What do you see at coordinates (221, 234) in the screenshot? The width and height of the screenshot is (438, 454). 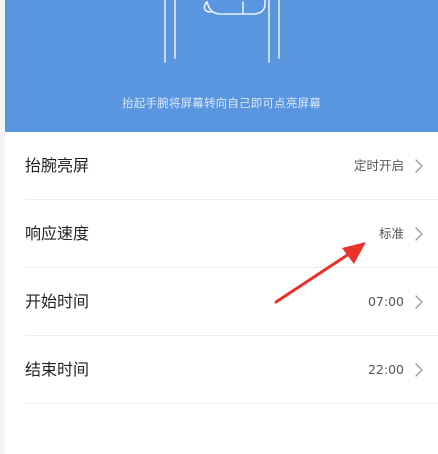 I see `setting-row-response-speed: 响应速度 标准` at bounding box center [221, 234].